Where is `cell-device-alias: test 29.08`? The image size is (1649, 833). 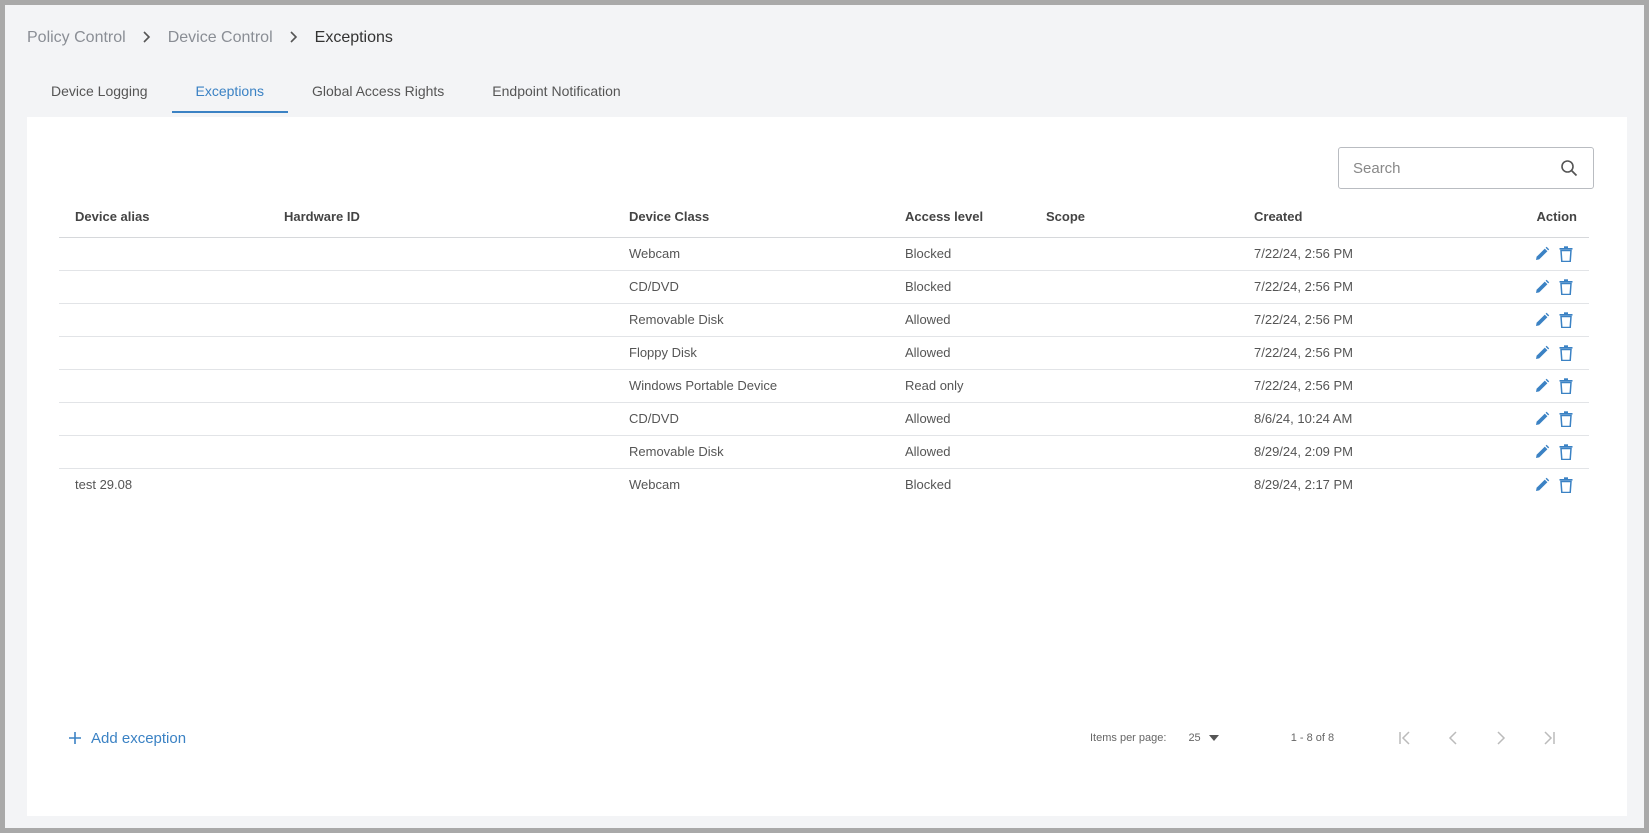
cell-device-alias: test 29.08 is located at coordinates (104, 485).